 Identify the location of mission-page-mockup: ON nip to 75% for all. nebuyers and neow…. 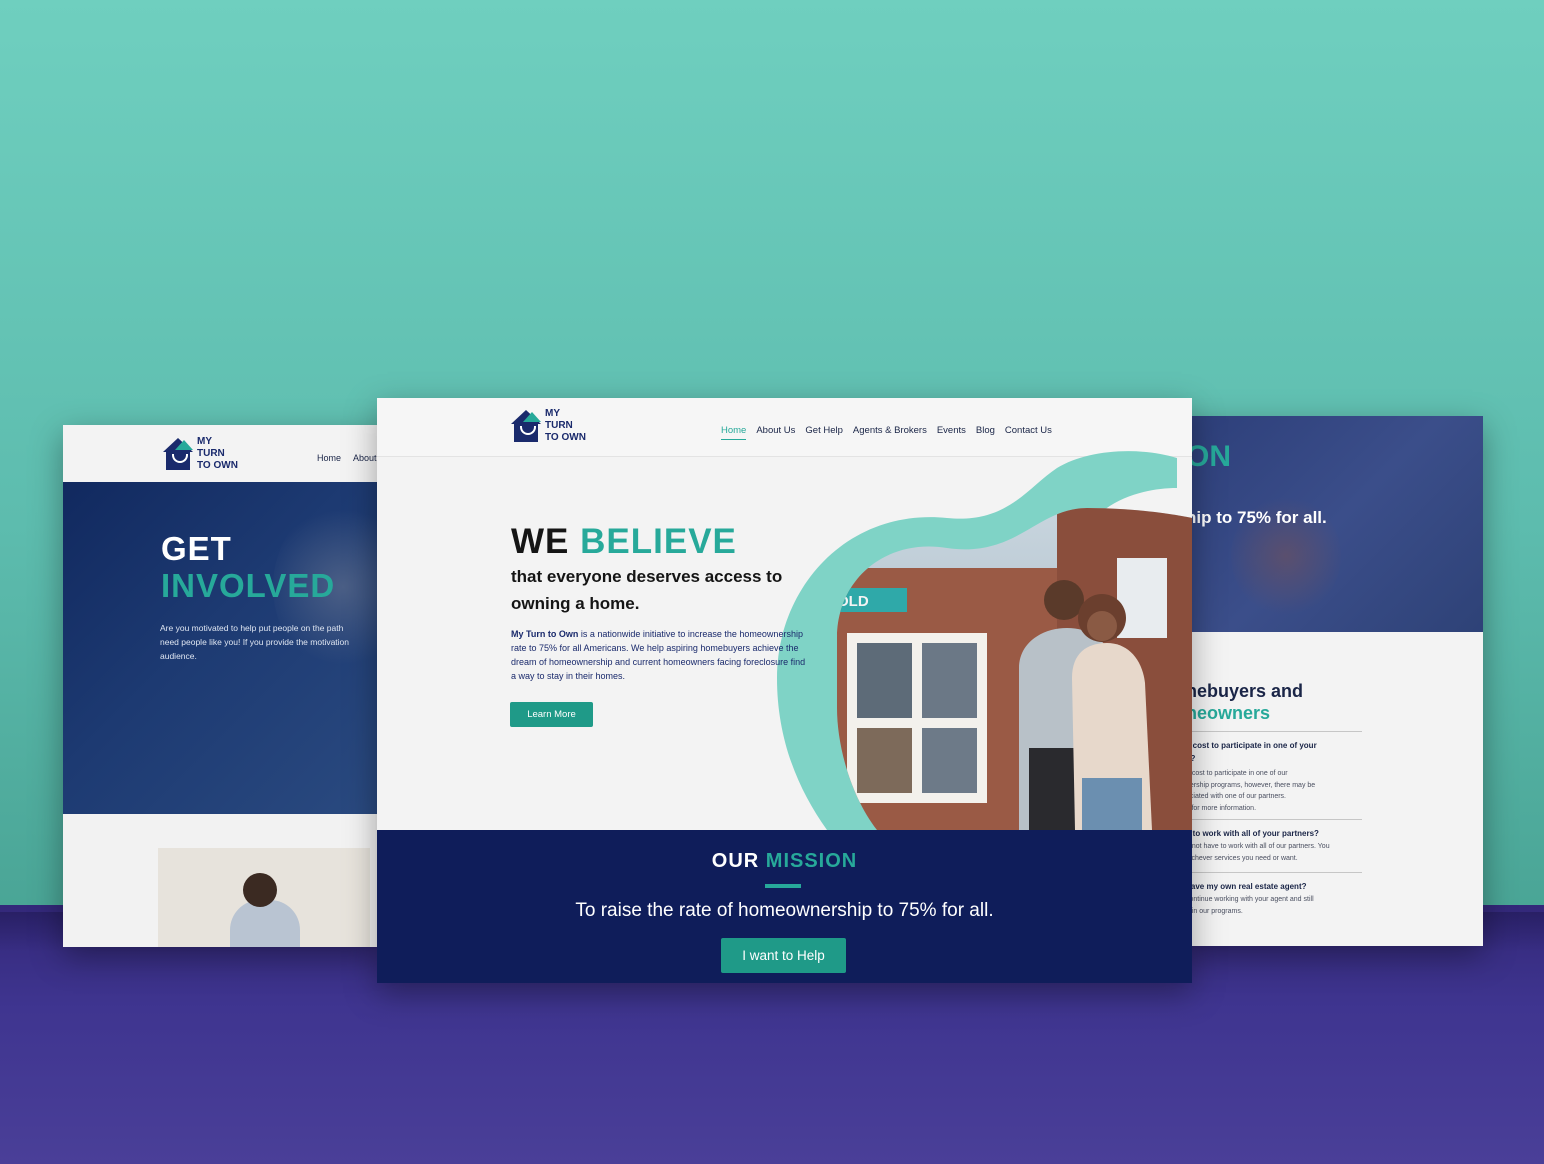
(1334, 681).